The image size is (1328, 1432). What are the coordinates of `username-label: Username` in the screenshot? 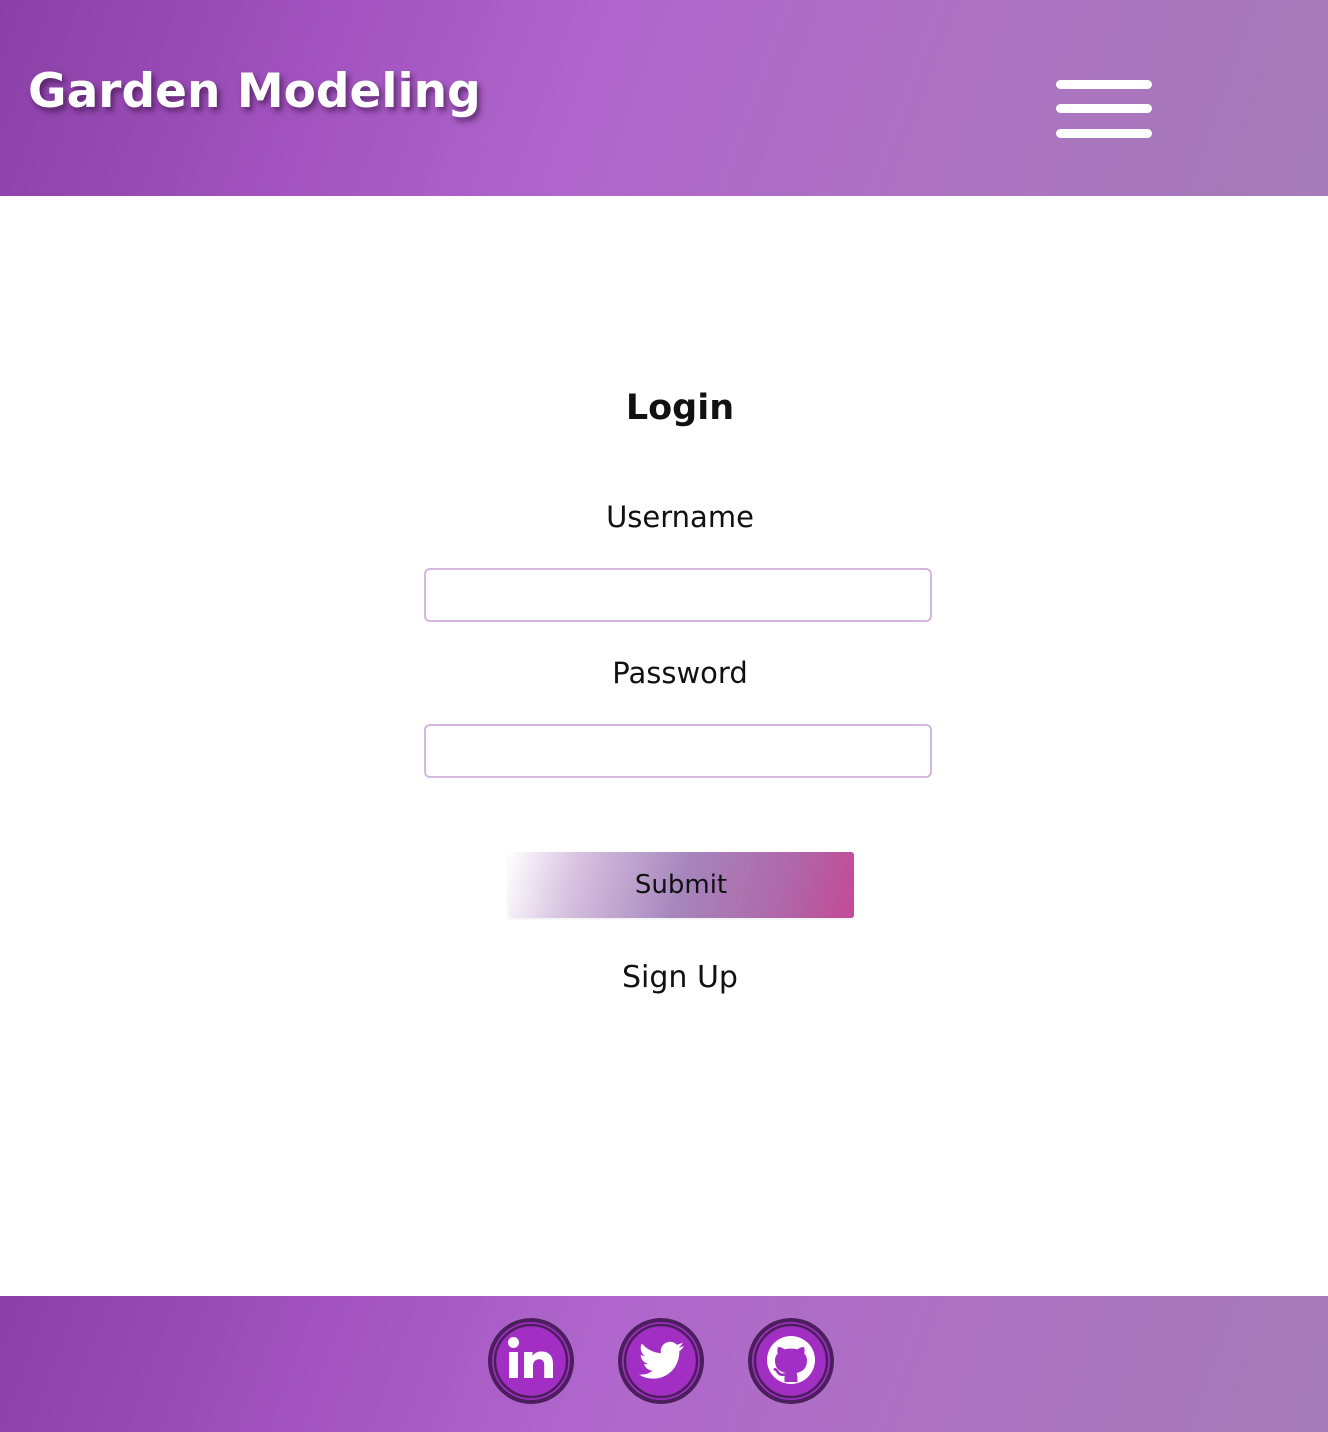 It's located at (680, 517).